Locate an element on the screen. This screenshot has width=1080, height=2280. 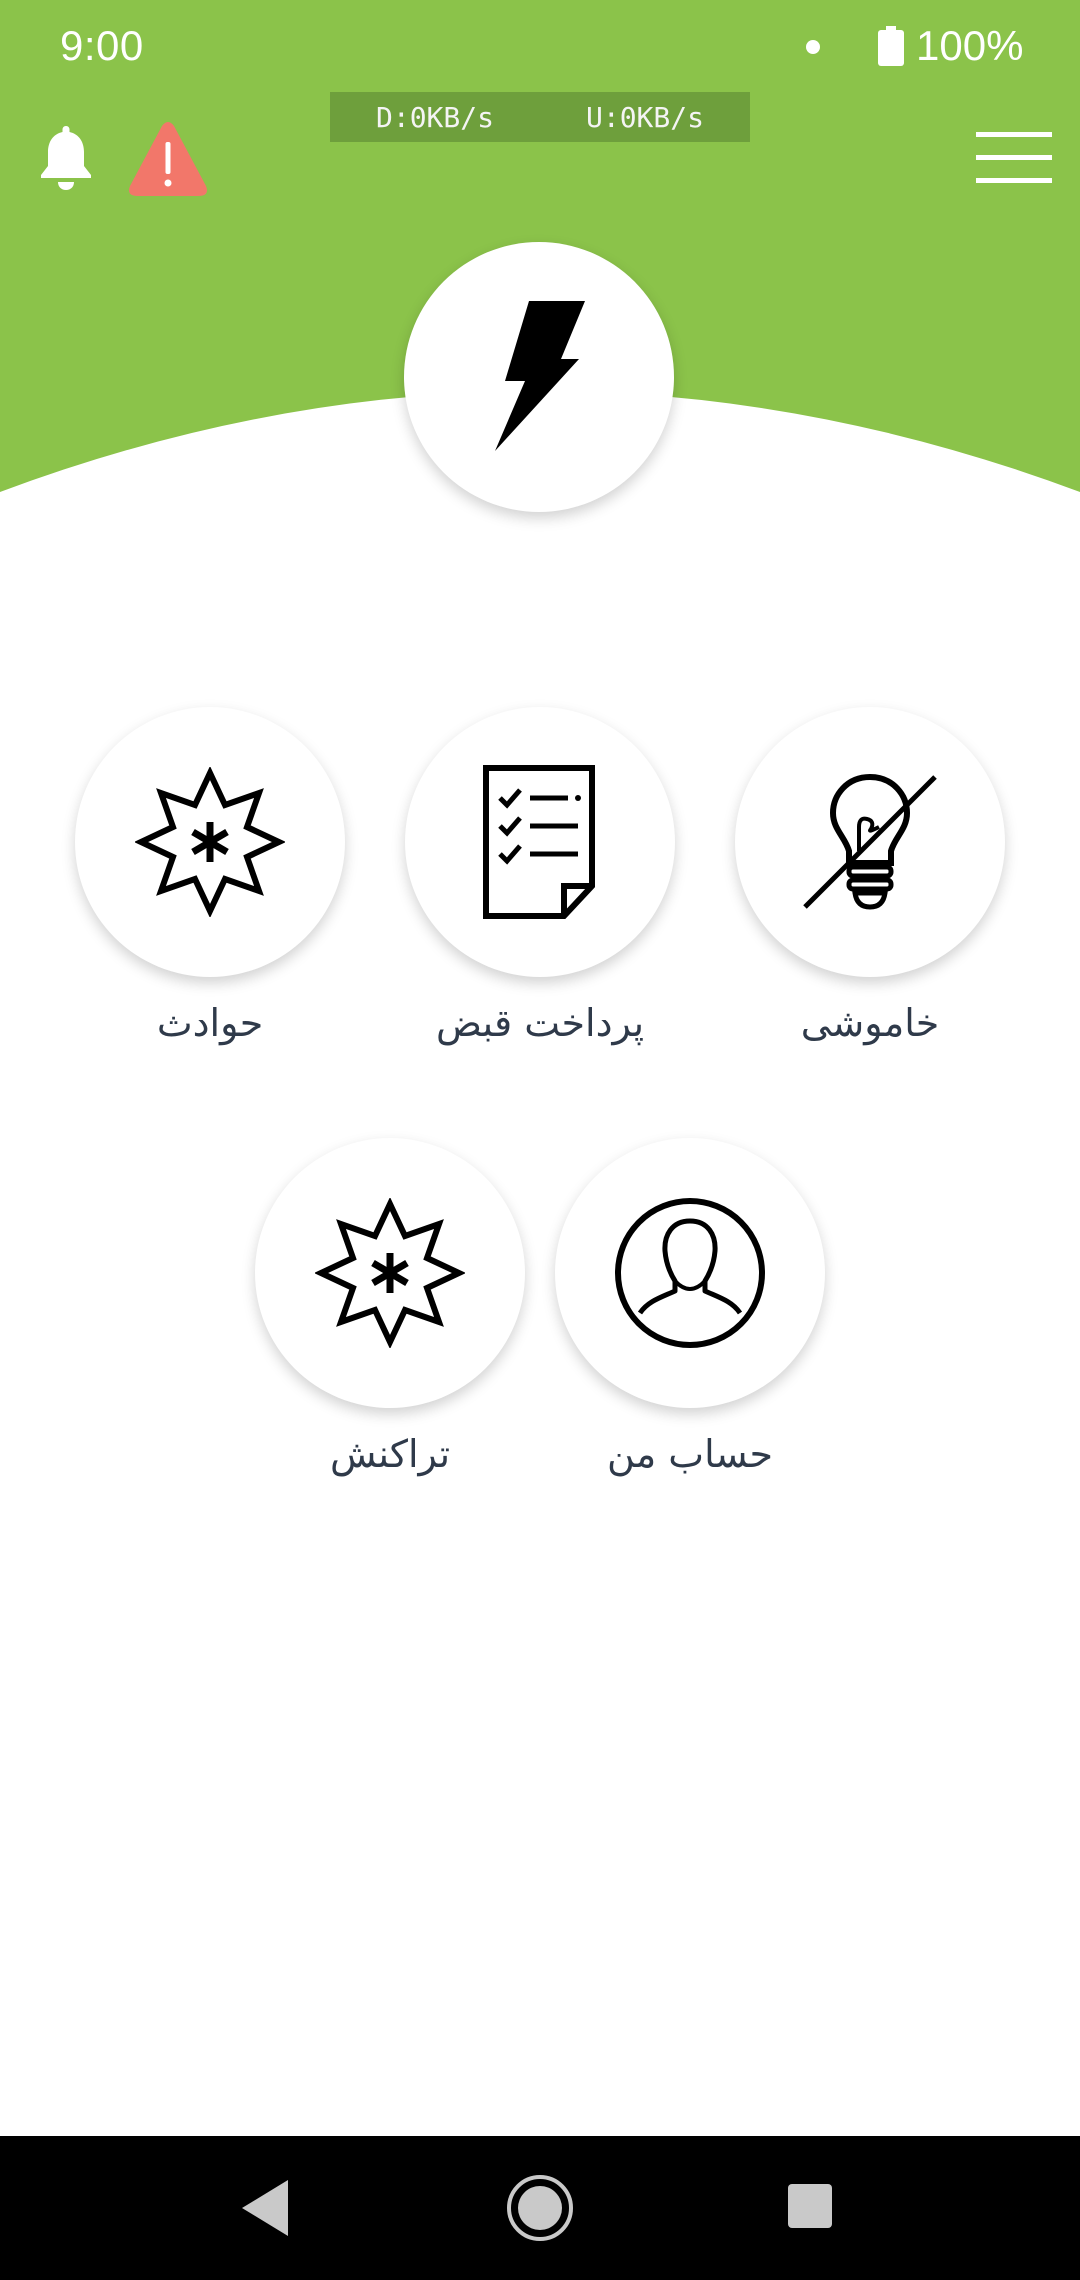
tile-incidents: حوادث is located at coordinates (210, 876).